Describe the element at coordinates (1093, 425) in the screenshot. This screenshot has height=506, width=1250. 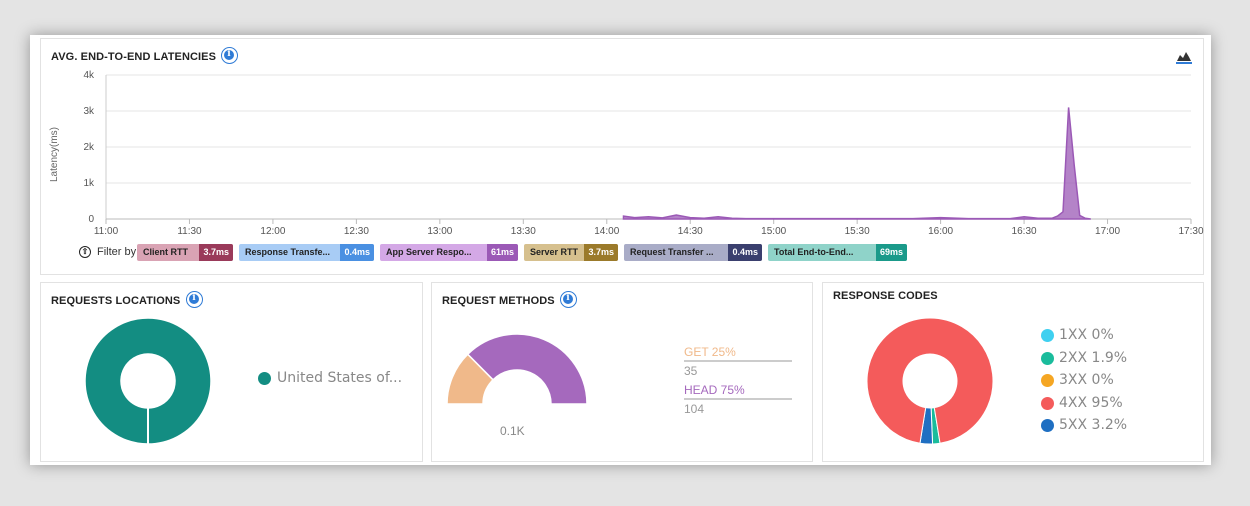
I see `legend-5xx: 5XX 3.2%` at that location.